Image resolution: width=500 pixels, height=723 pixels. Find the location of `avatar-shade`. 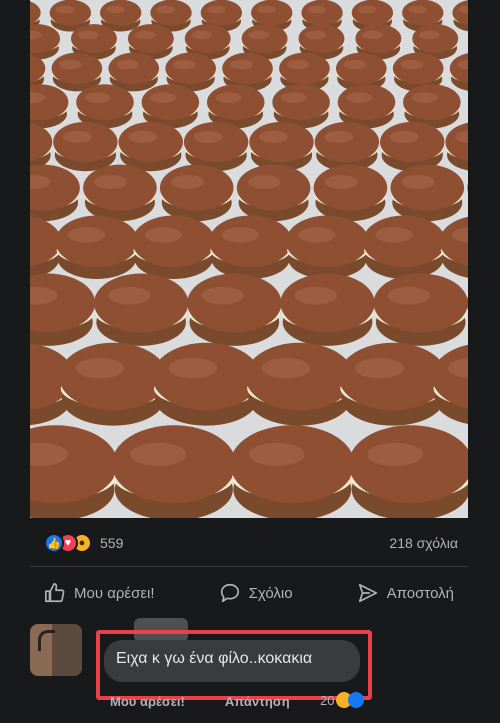

avatar-shade is located at coordinates (67, 650).